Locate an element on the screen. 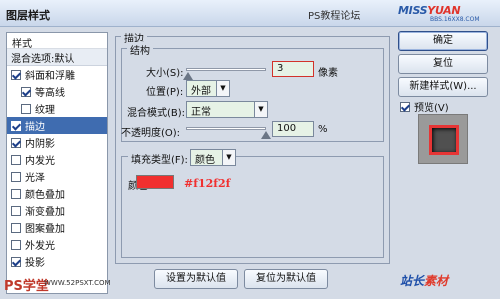  sidebar-item-label: 外发光 is located at coordinates (40, 246).